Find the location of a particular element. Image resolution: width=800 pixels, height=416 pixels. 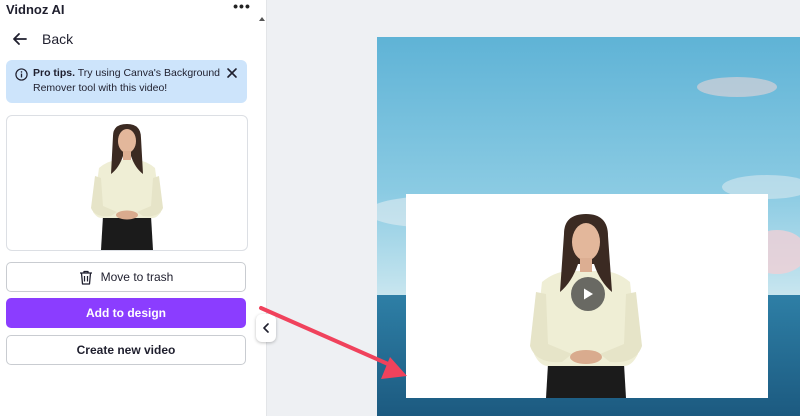

more-options-button: ••• is located at coordinates (242, 7).